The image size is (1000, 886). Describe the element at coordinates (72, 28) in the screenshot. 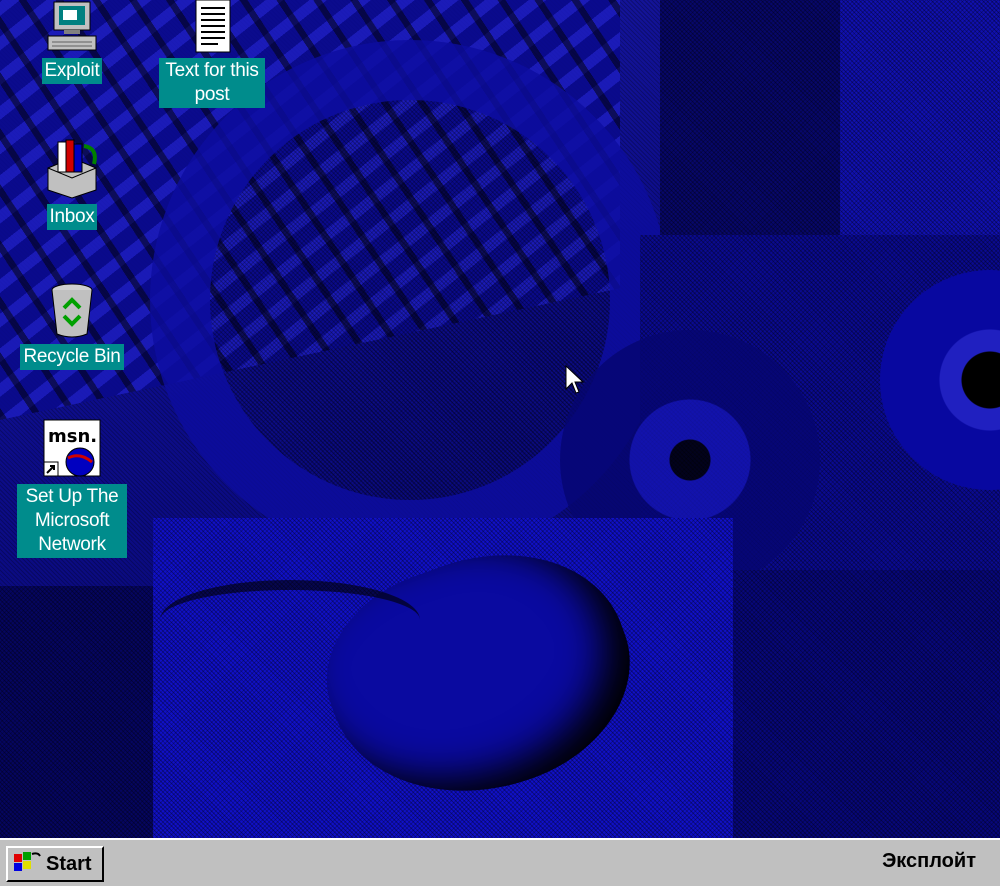

I see `computer-icon` at that location.